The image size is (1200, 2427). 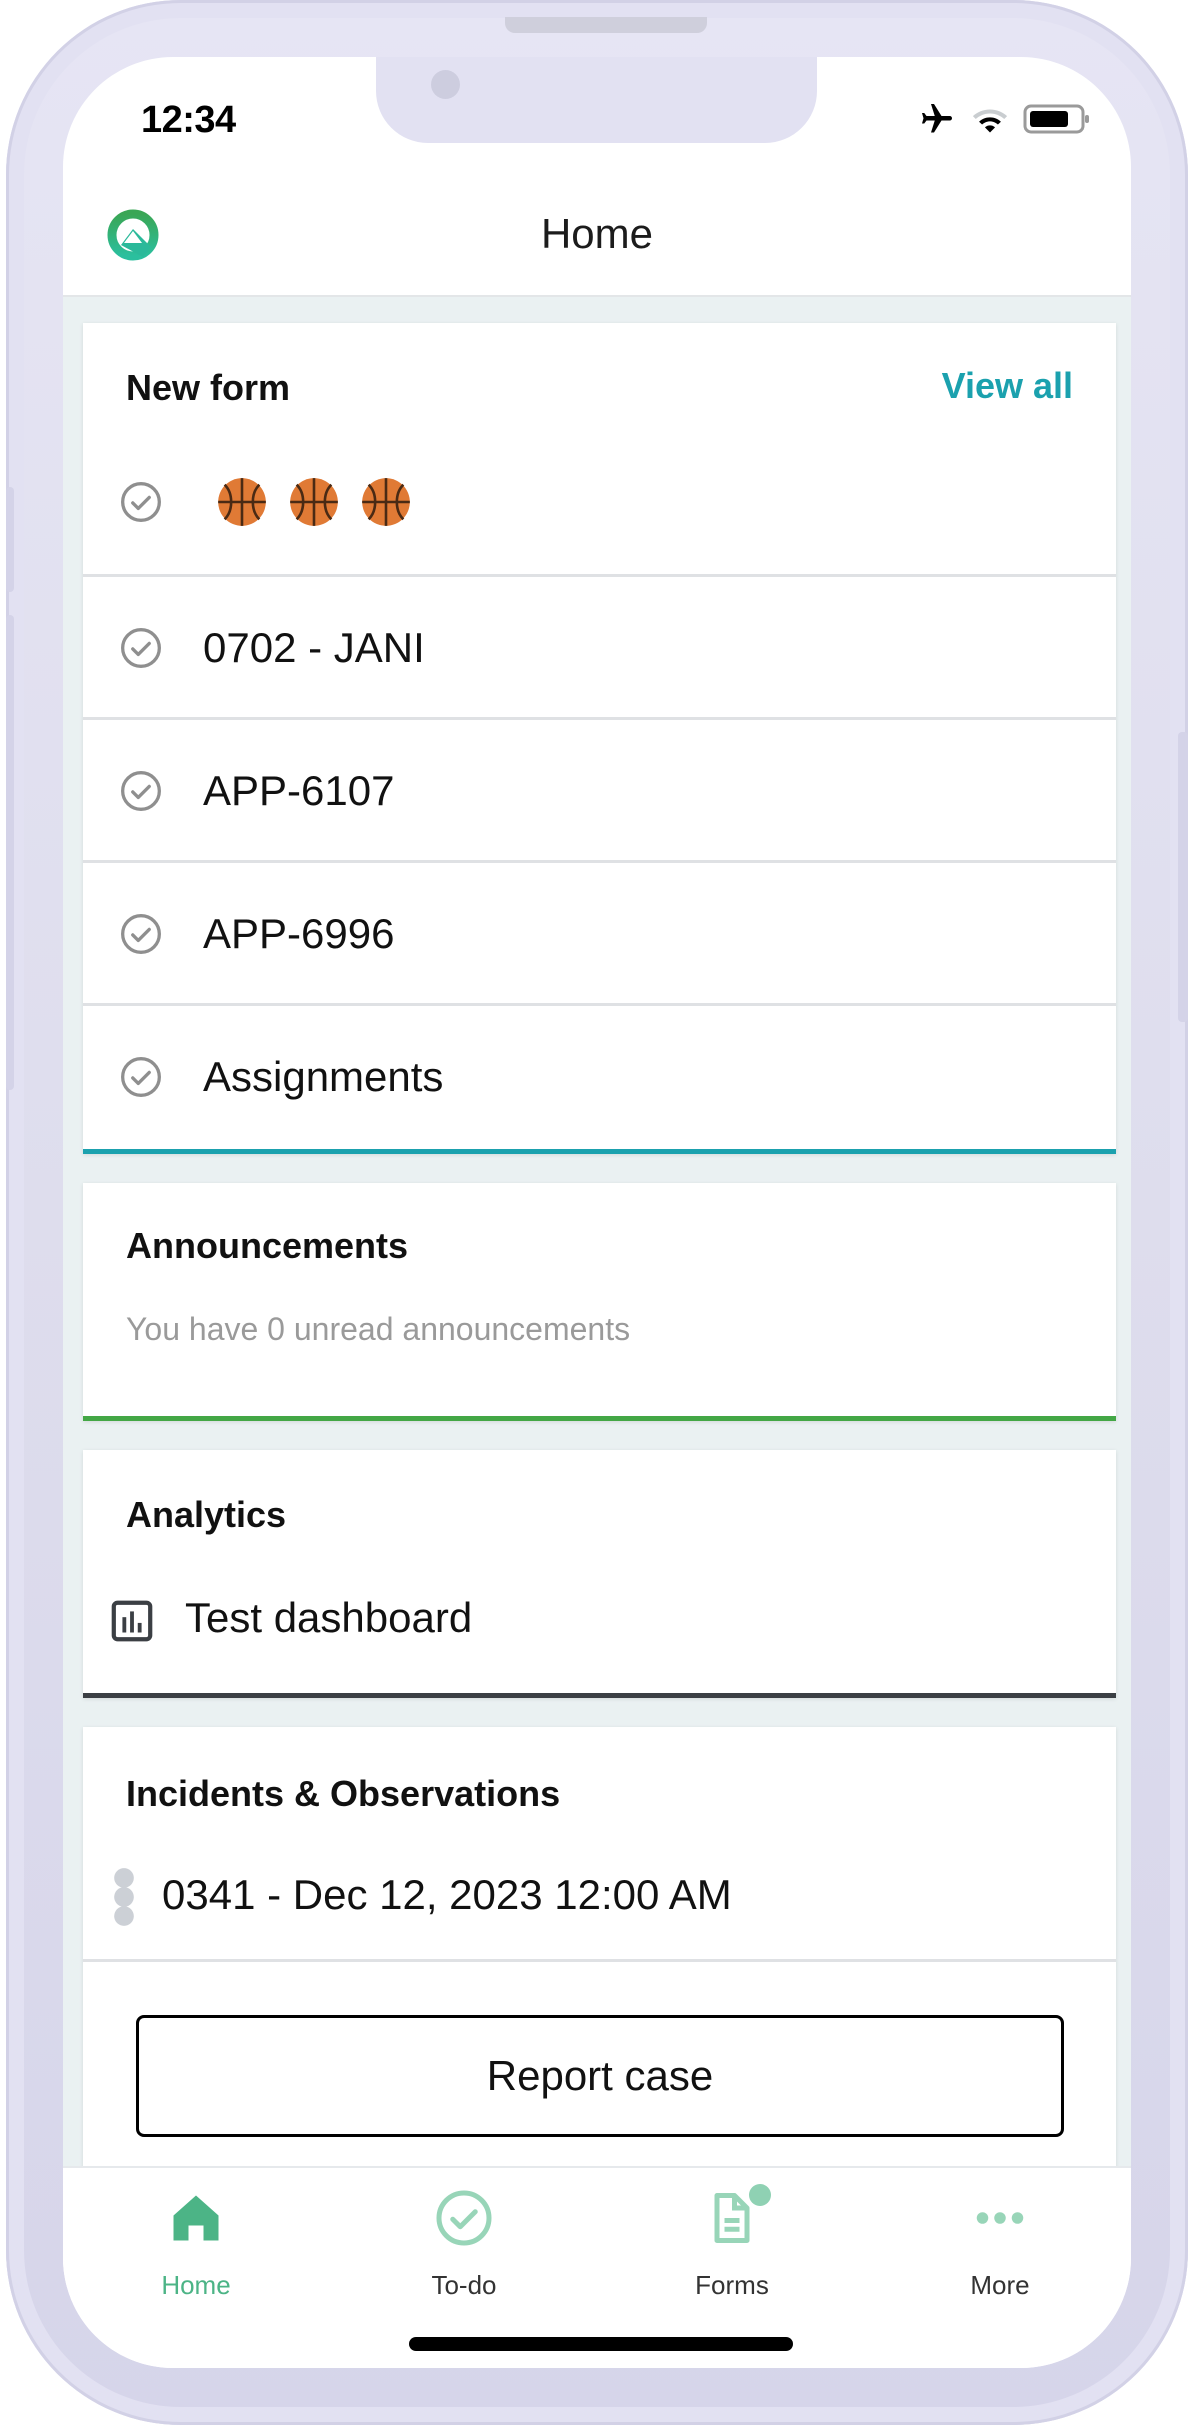 I want to click on form-item-label, so click(x=314, y=502).